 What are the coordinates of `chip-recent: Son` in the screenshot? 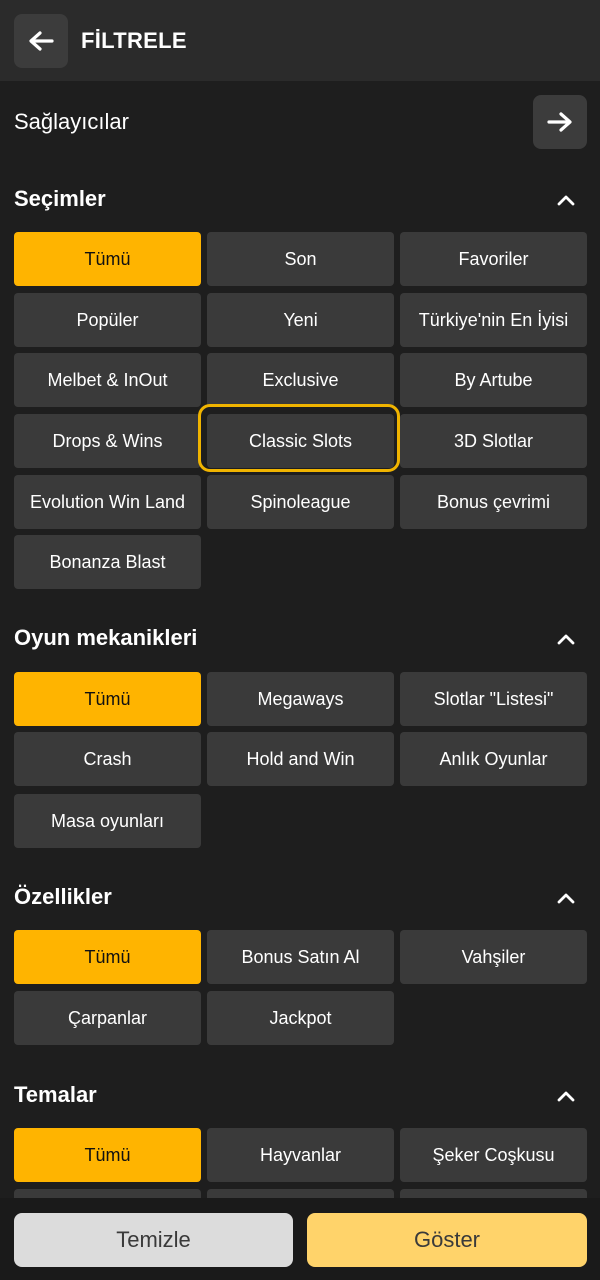 It's located at (300, 259).